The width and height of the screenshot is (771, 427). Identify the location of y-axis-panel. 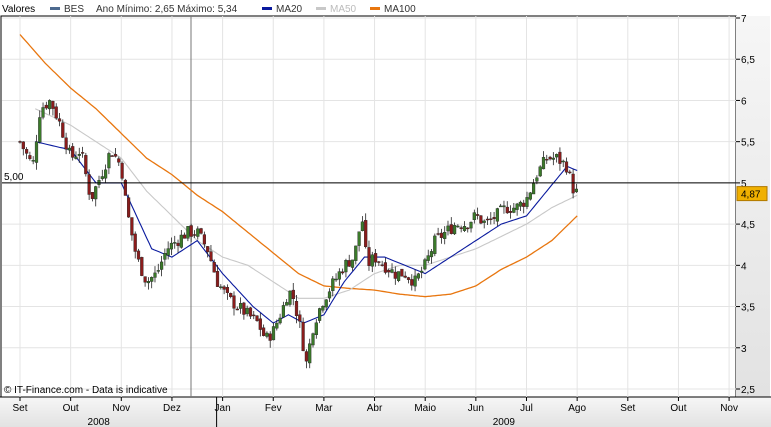
(753, 206).